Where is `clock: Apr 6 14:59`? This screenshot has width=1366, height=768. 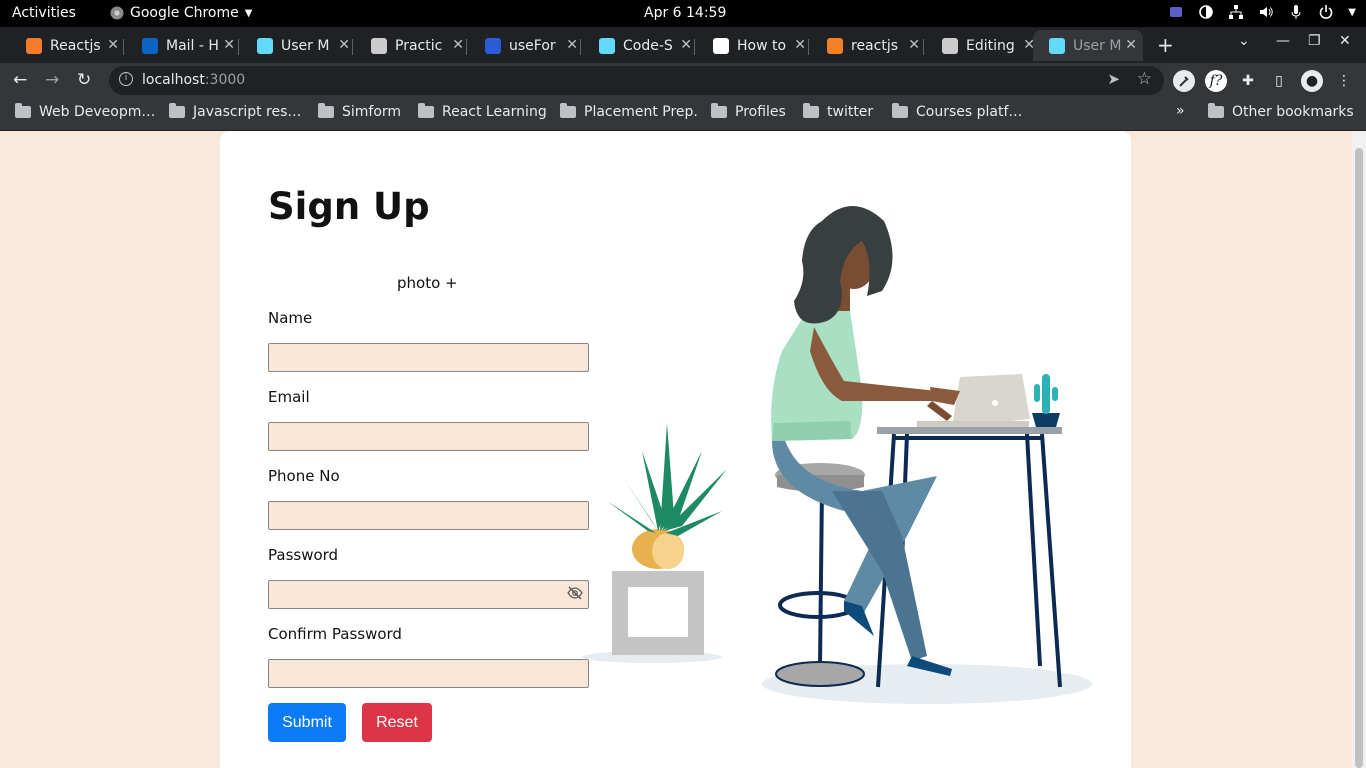 clock: Apr 6 14:59 is located at coordinates (685, 13).